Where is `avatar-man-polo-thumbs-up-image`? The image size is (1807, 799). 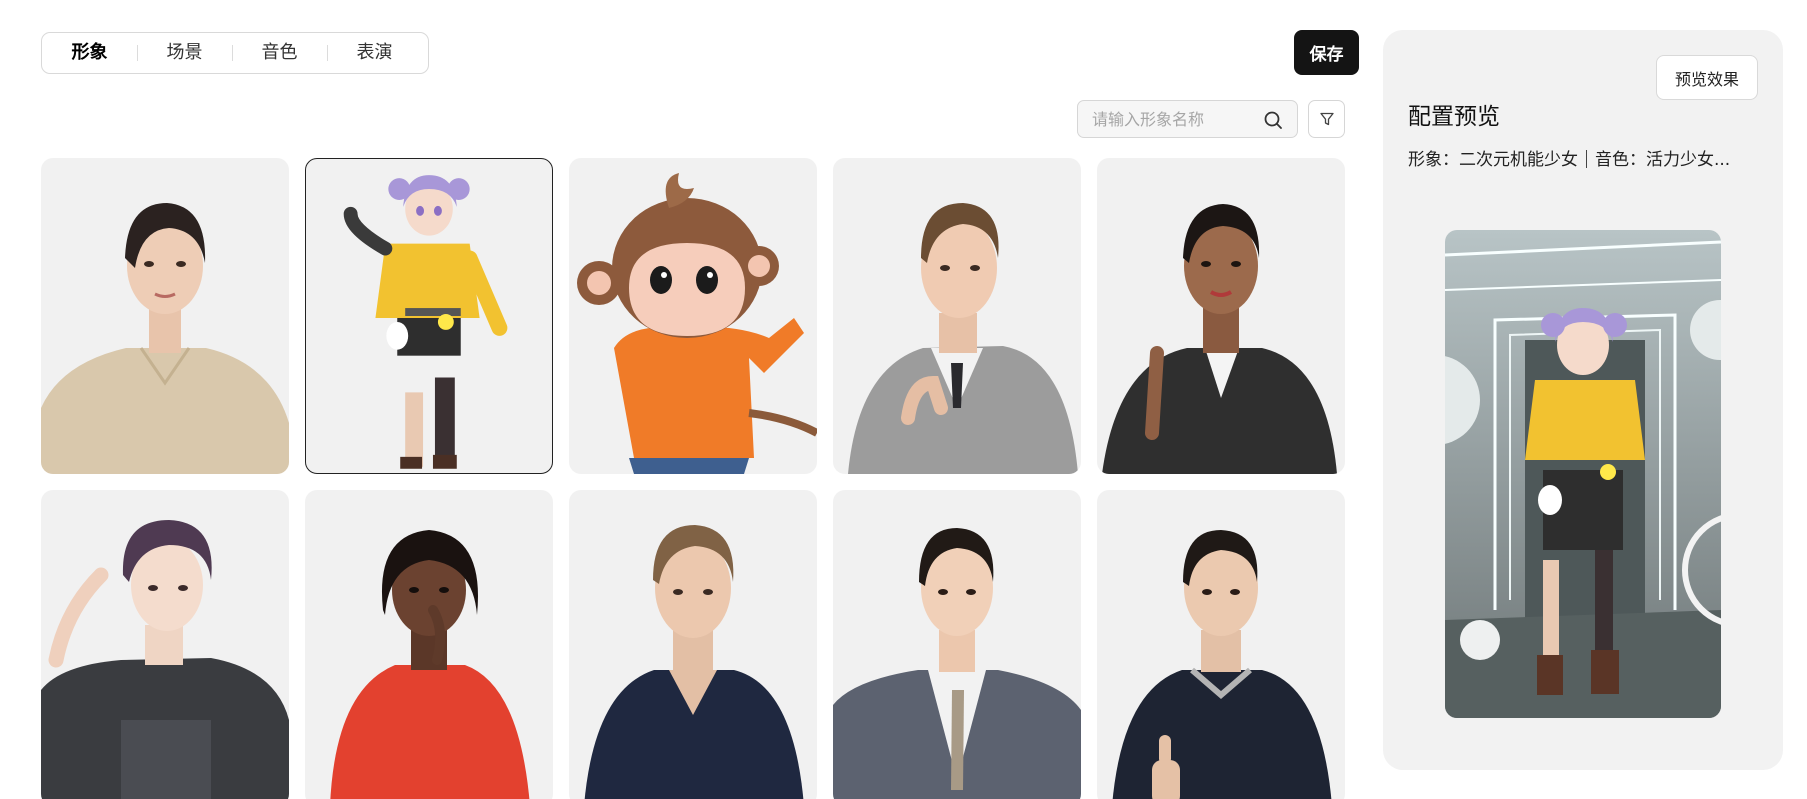 avatar-man-polo-thumbs-up-image is located at coordinates (1222, 664).